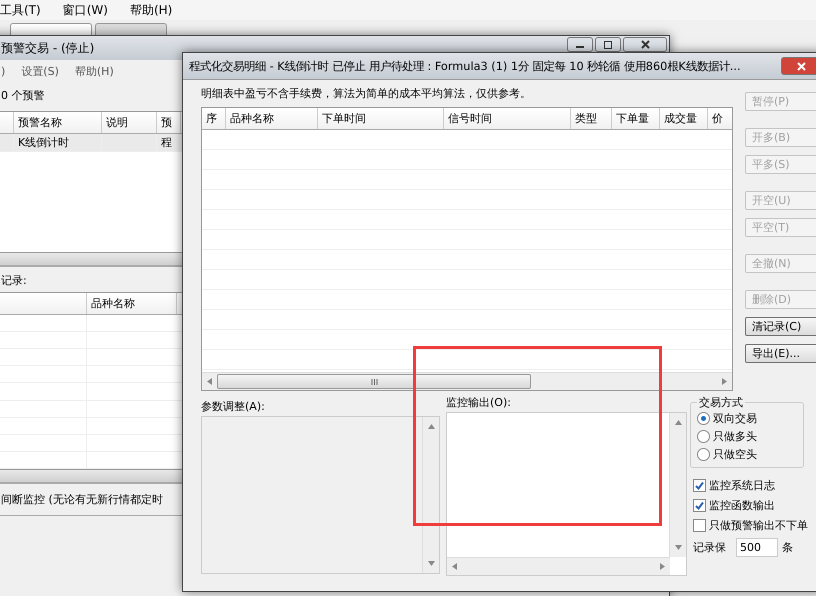  What do you see at coordinates (129, 122) in the screenshot?
I see `column-header: 说明` at bounding box center [129, 122].